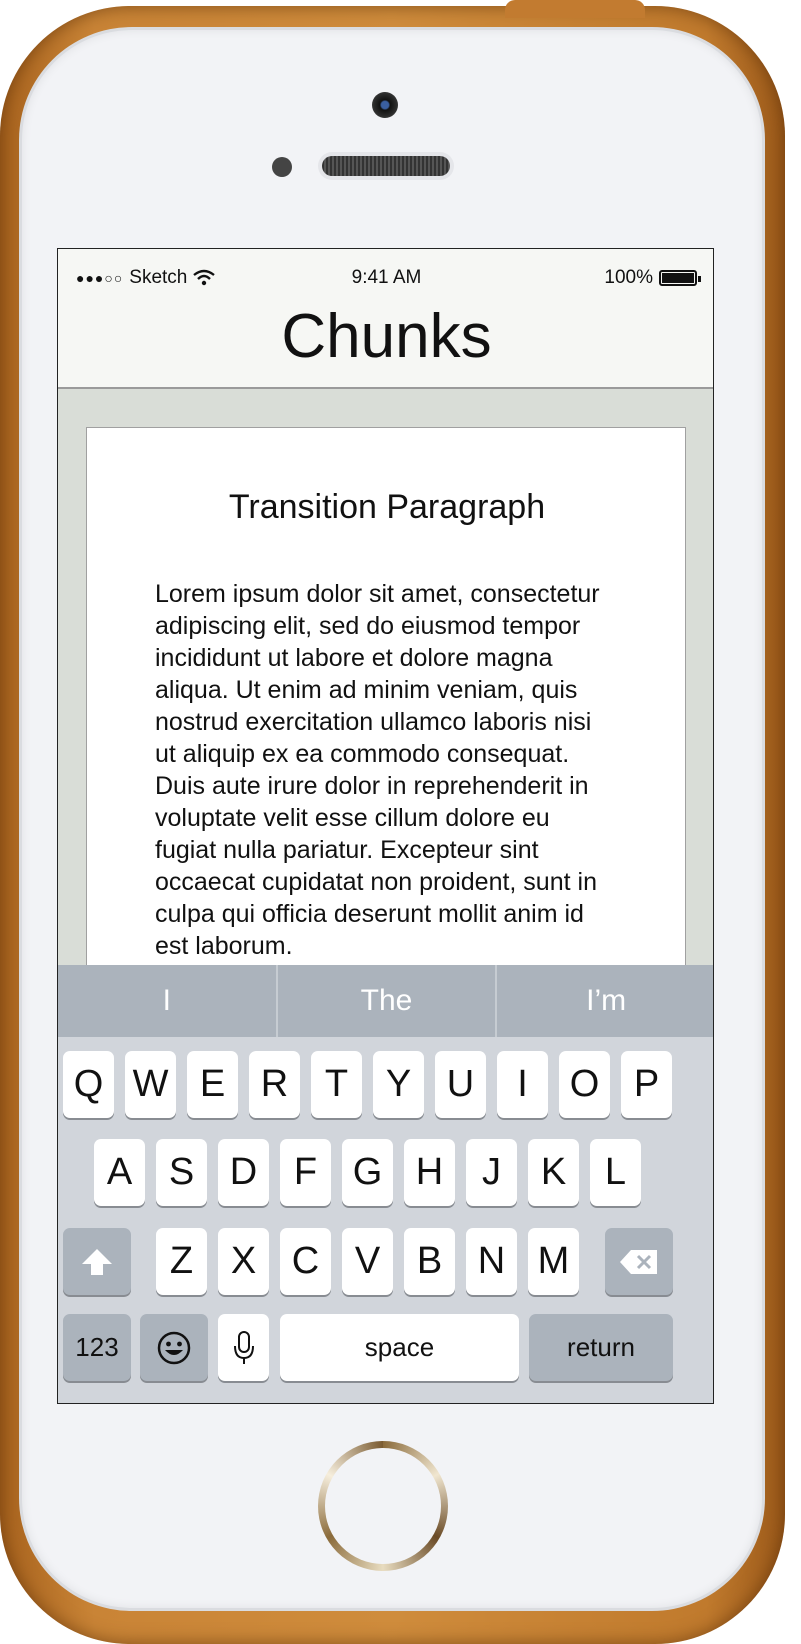 This screenshot has height=1644, width=801. I want to click on earpiece-speaker, so click(386, 166).